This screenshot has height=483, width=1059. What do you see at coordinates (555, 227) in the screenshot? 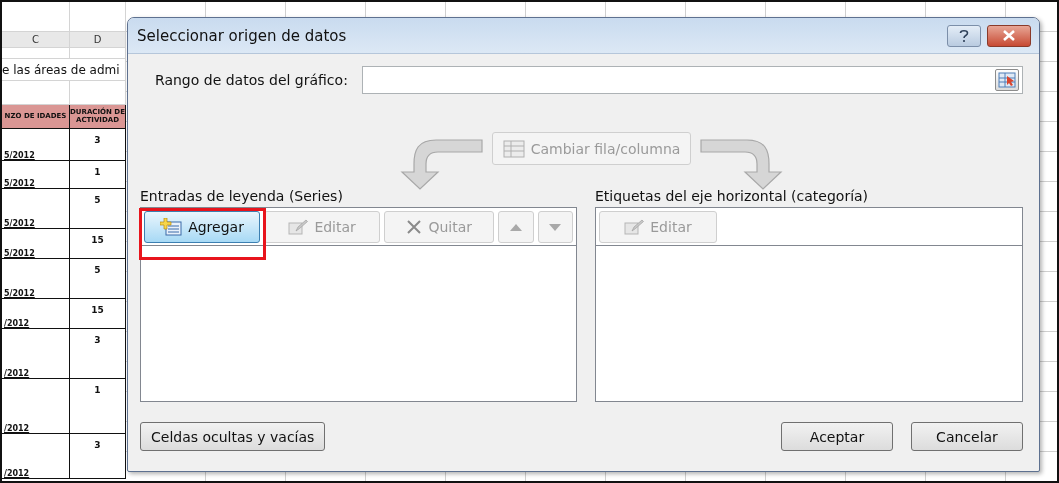
I see `down-triangle-icon` at bounding box center [555, 227].